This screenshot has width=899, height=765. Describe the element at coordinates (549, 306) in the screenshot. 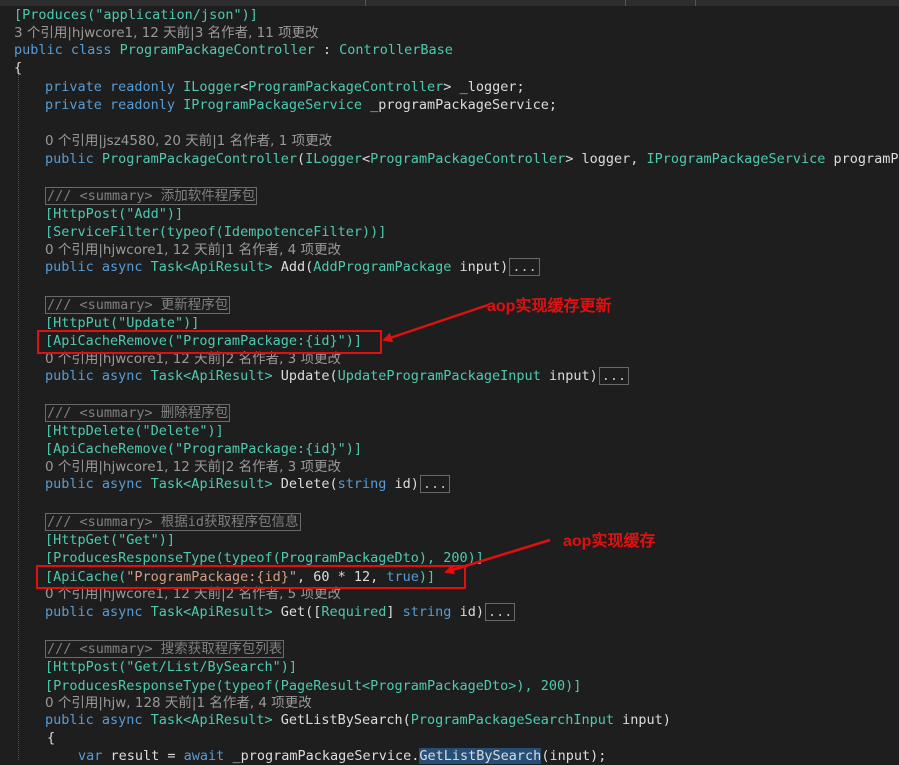

I see `annotation-cache-update: aop实现缓存更新` at that location.